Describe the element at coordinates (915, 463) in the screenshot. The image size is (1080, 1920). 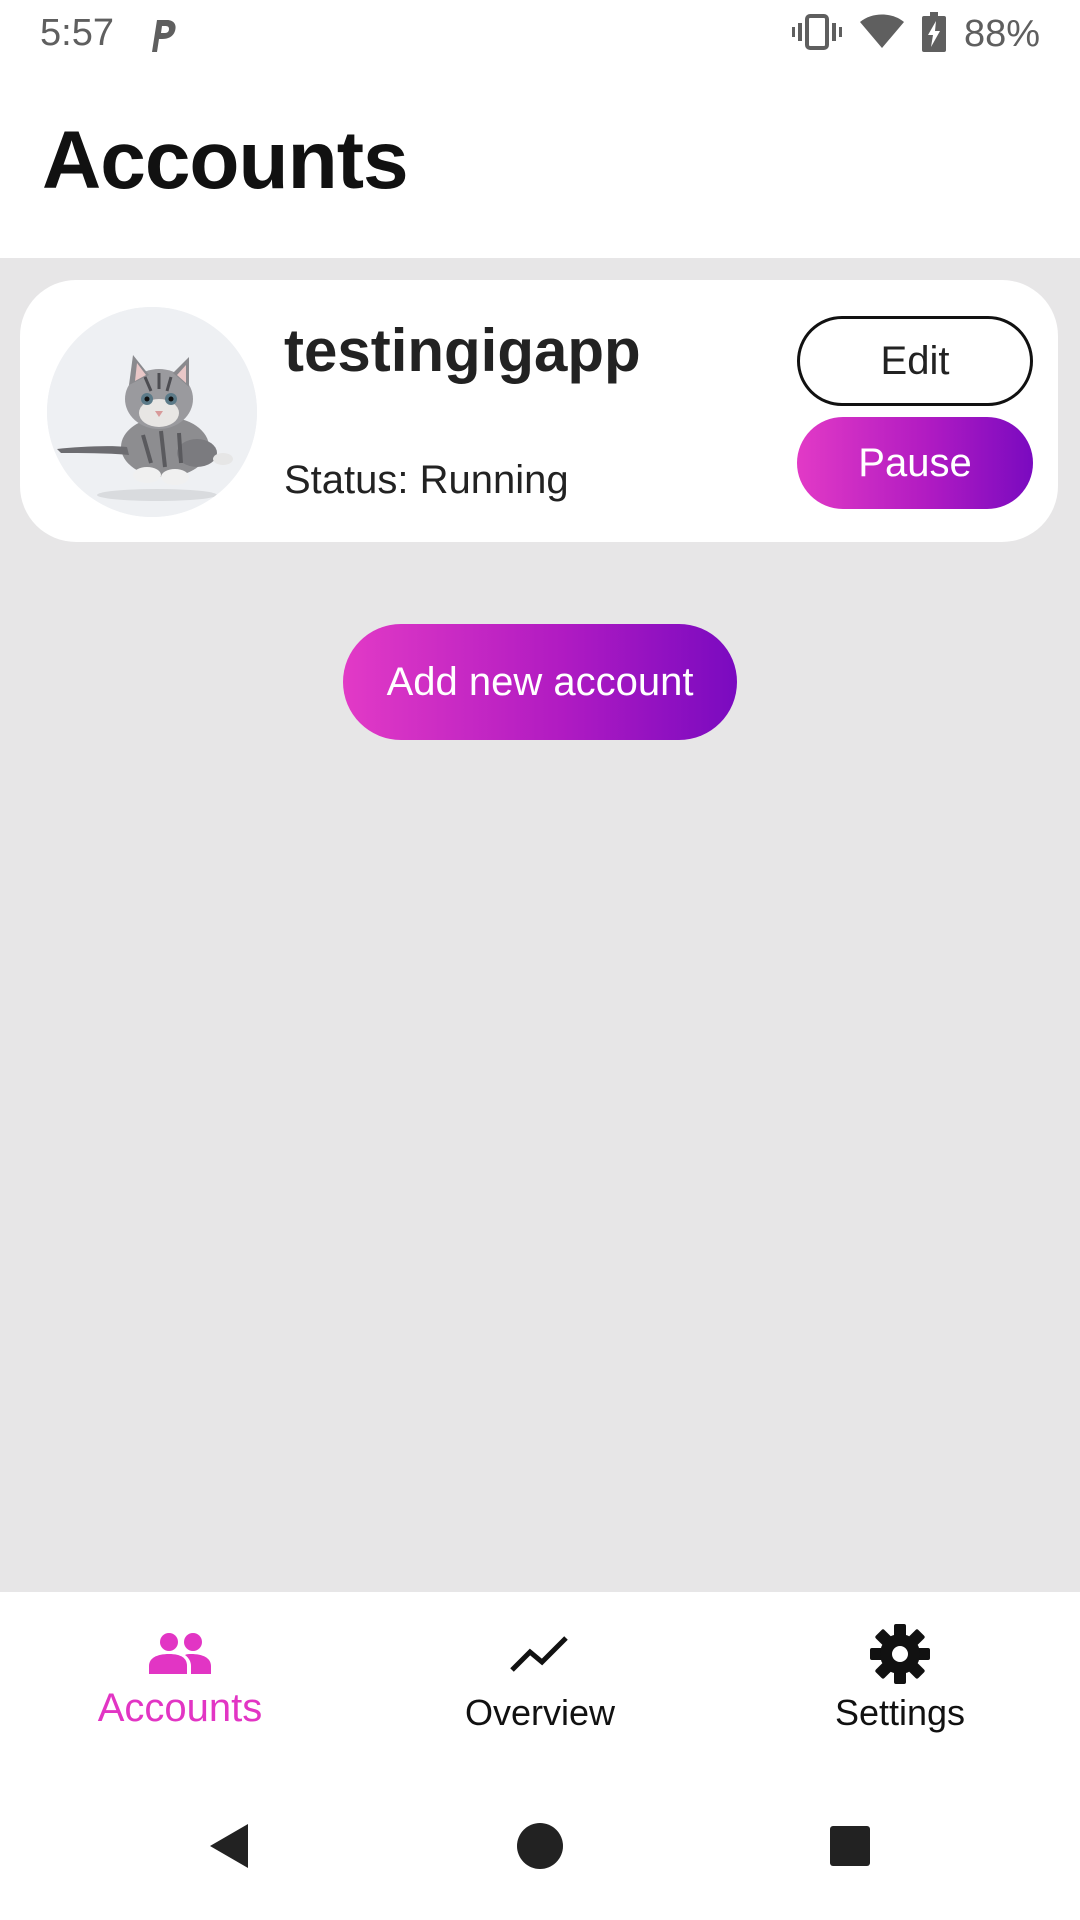
I see `pause-button: Pause` at that location.